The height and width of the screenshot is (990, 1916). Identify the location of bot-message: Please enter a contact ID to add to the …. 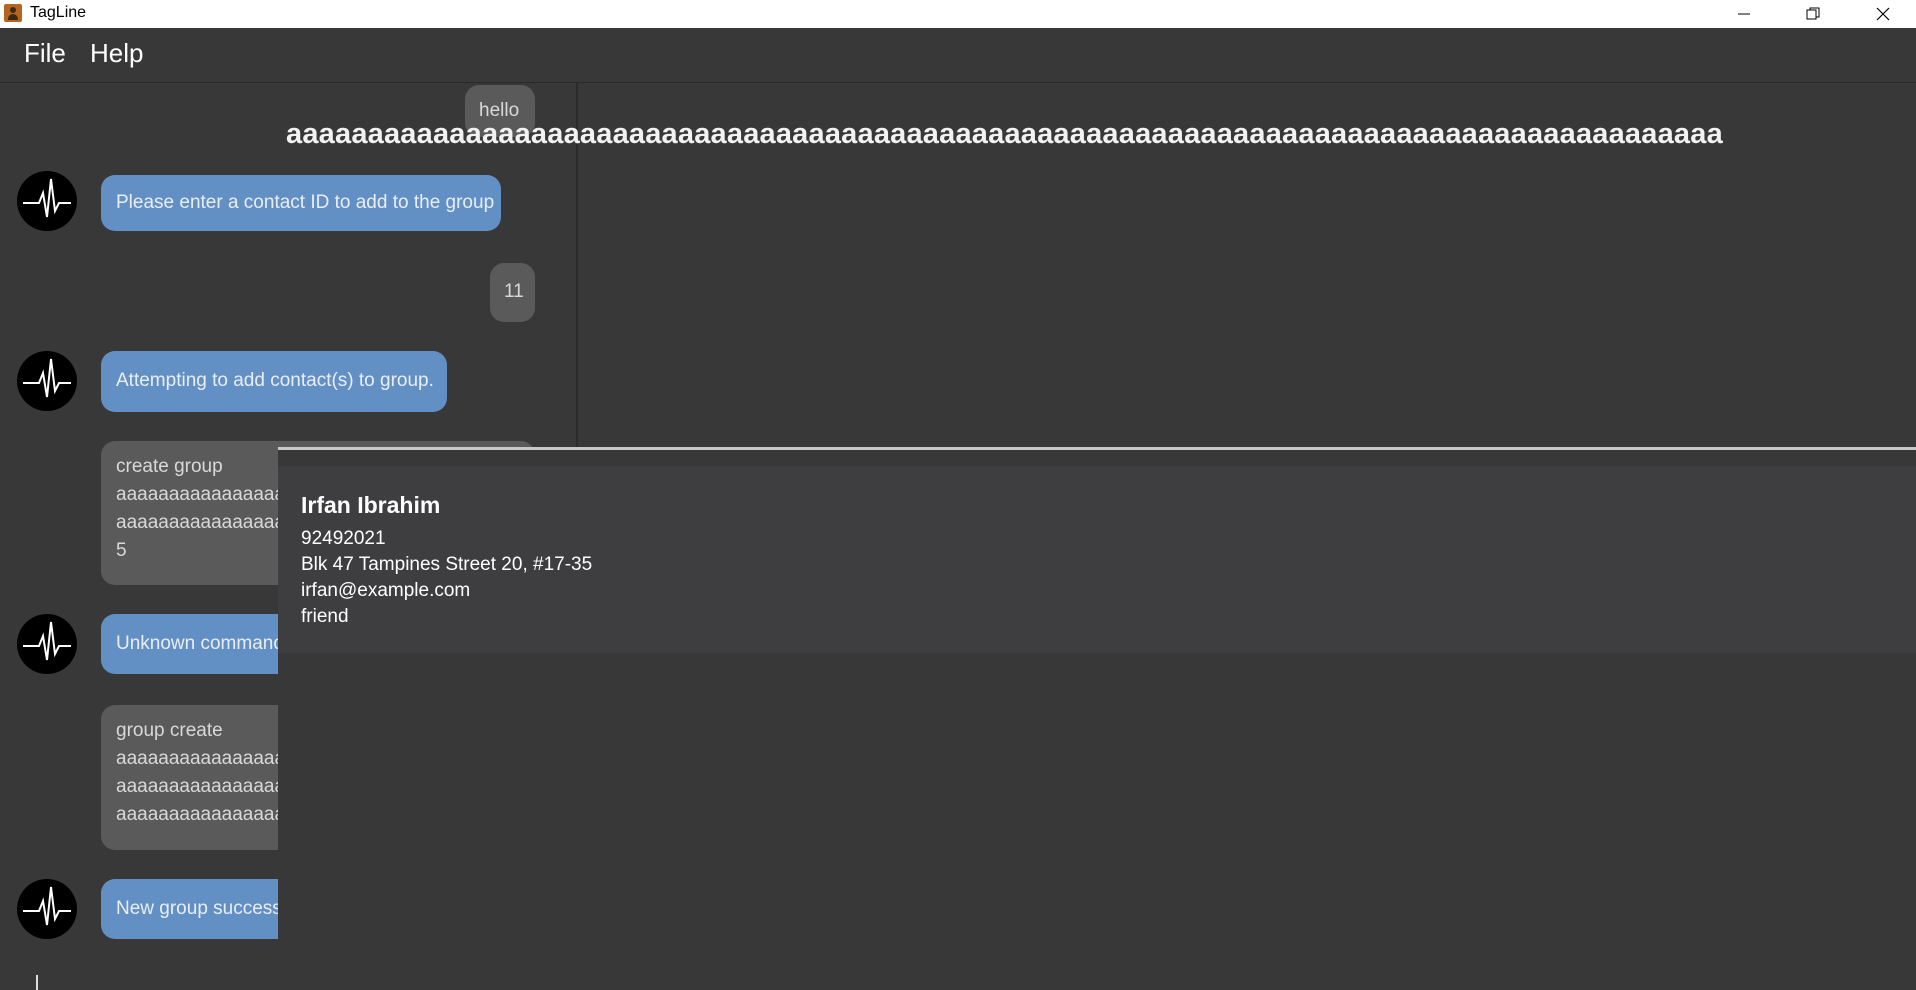
(301, 203).